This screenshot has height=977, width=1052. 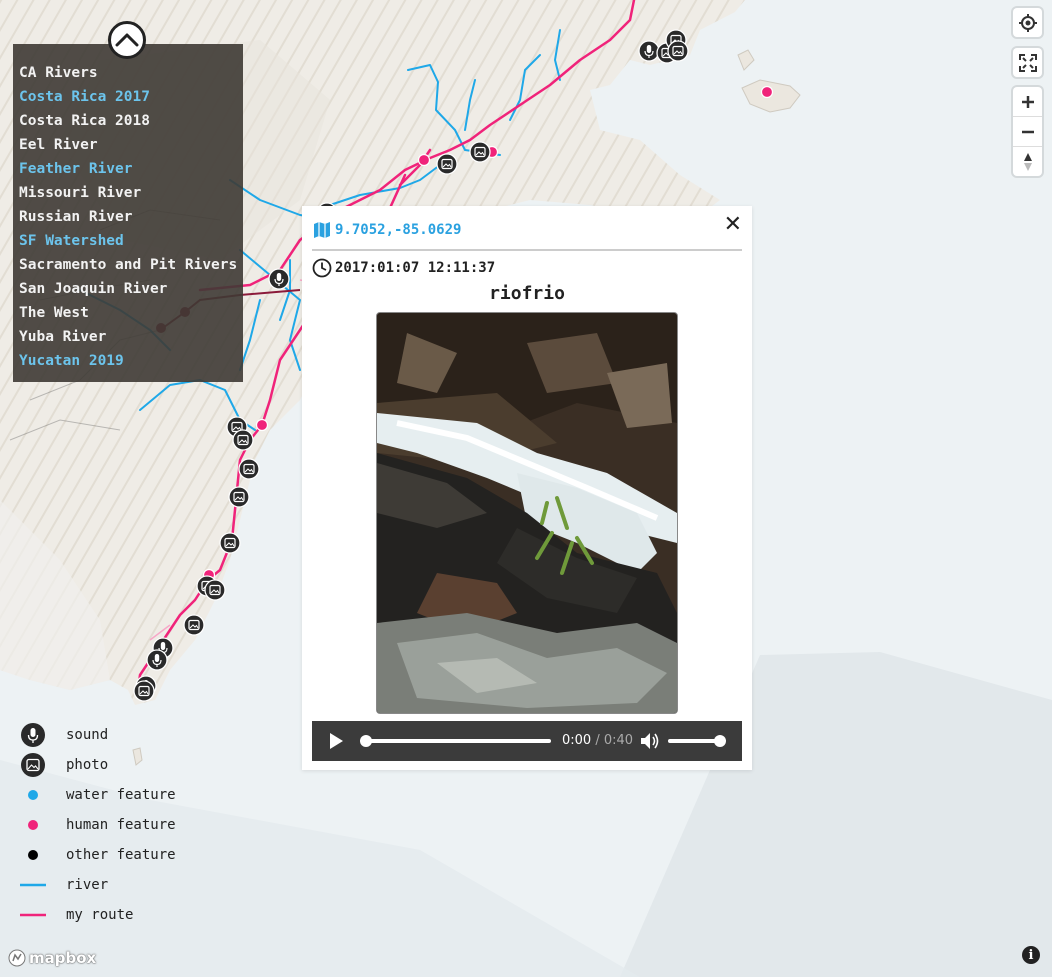 What do you see at coordinates (336, 741) in the screenshot?
I see `play-icon` at bounding box center [336, 741].